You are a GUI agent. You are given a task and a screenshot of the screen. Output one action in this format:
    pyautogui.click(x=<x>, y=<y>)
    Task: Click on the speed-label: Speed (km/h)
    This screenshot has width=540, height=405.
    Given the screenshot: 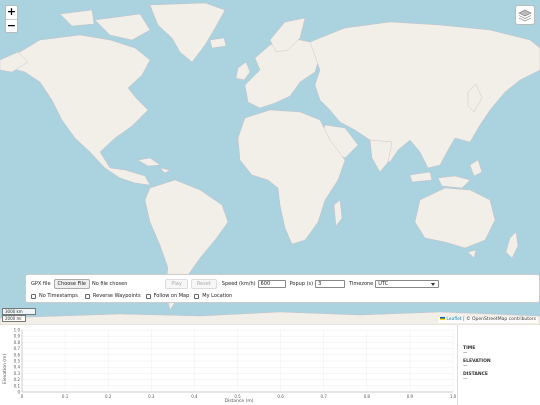 What is the action you would take?
    pyautogui.click(x=238, y=284)
    